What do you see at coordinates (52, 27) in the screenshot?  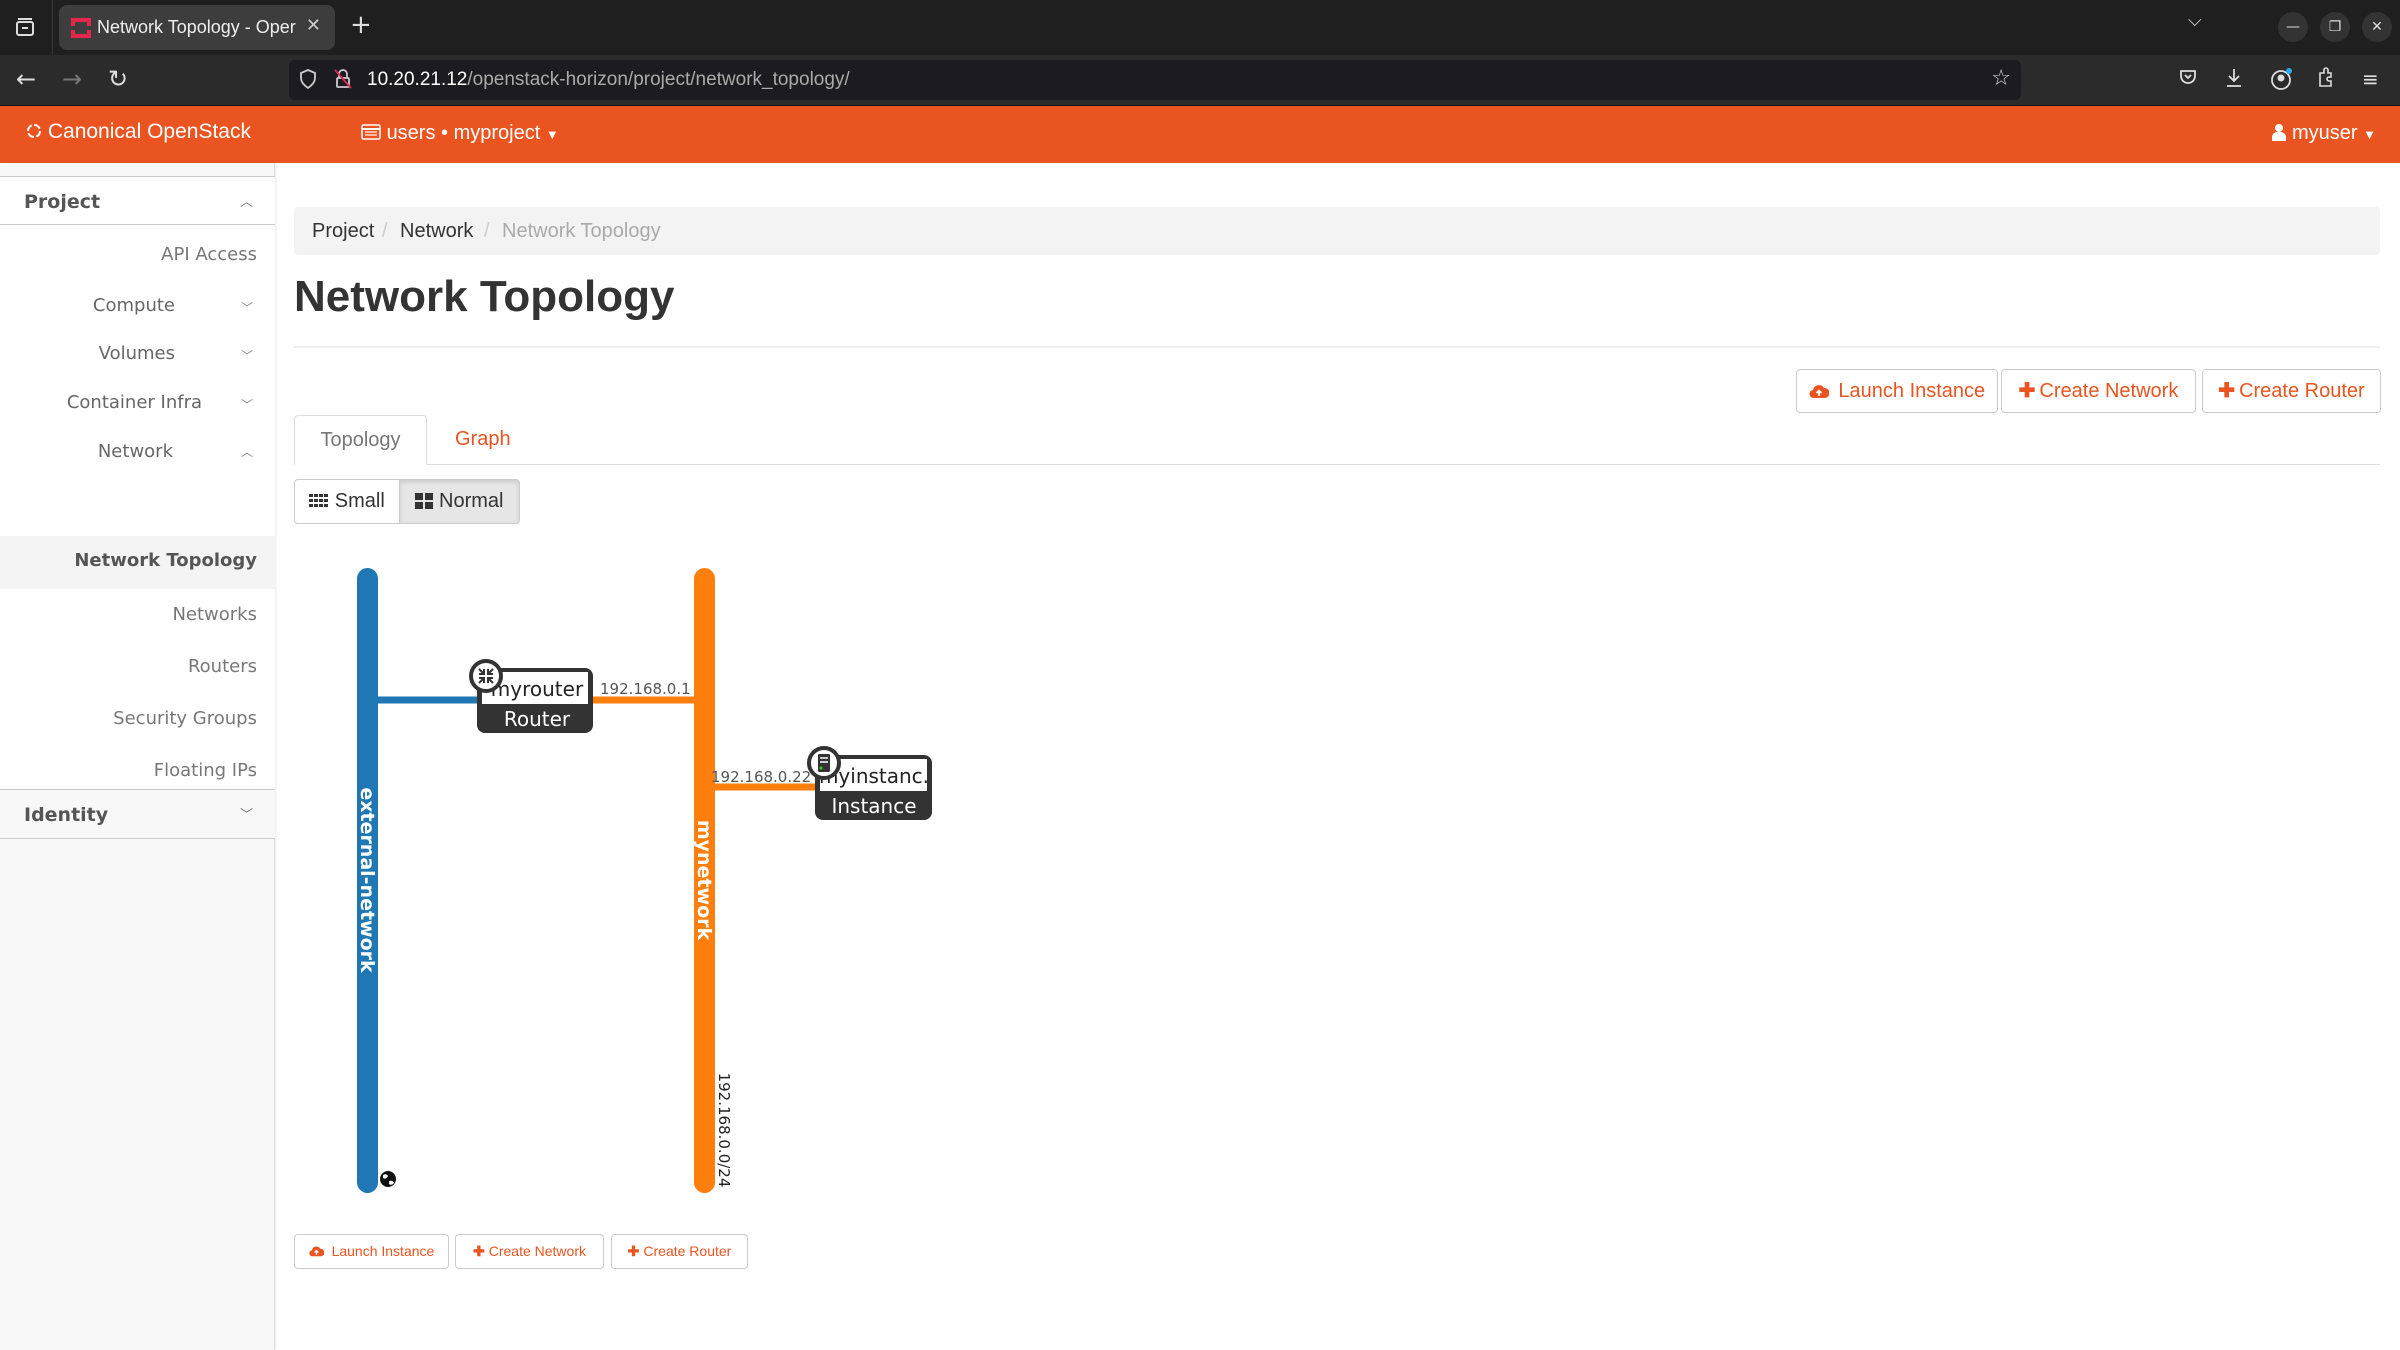 I see `tab-strip-divider` at bounding box center [52, 27].